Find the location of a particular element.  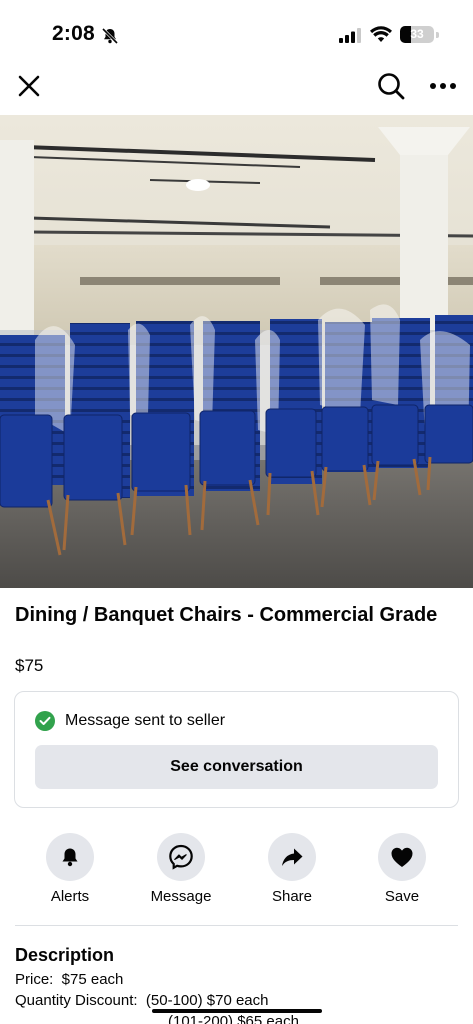

more-icon is located at coordinates (443, 86).